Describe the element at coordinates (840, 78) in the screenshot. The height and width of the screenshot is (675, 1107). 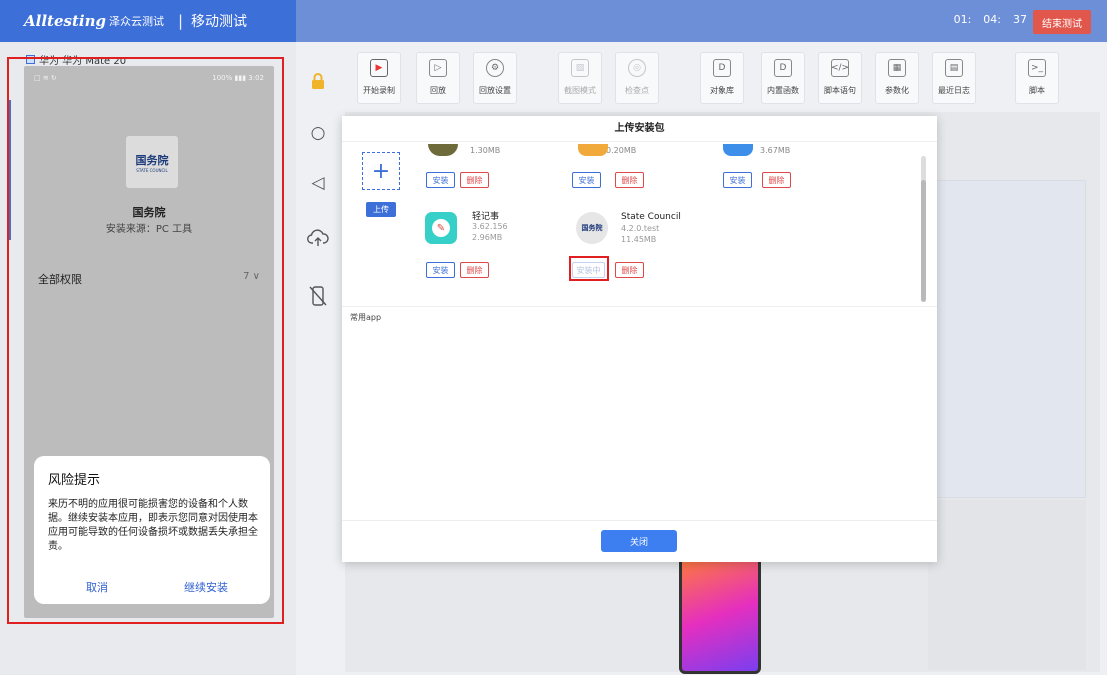
I see `script-stmt-button: </> 脚本语句` at that location.